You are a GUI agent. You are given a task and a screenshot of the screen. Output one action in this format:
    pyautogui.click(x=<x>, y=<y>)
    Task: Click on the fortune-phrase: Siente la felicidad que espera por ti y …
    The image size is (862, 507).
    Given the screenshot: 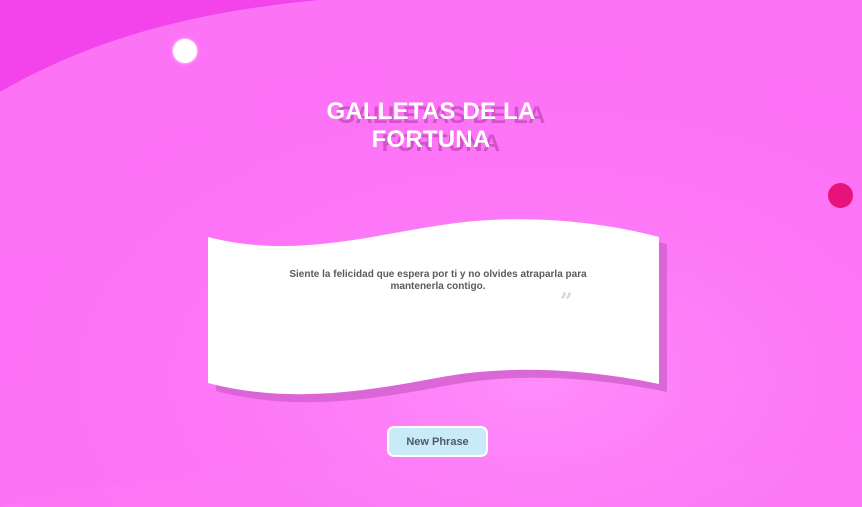 What is the action you would take?
    pyautogui.click(x=438, y=280)
    